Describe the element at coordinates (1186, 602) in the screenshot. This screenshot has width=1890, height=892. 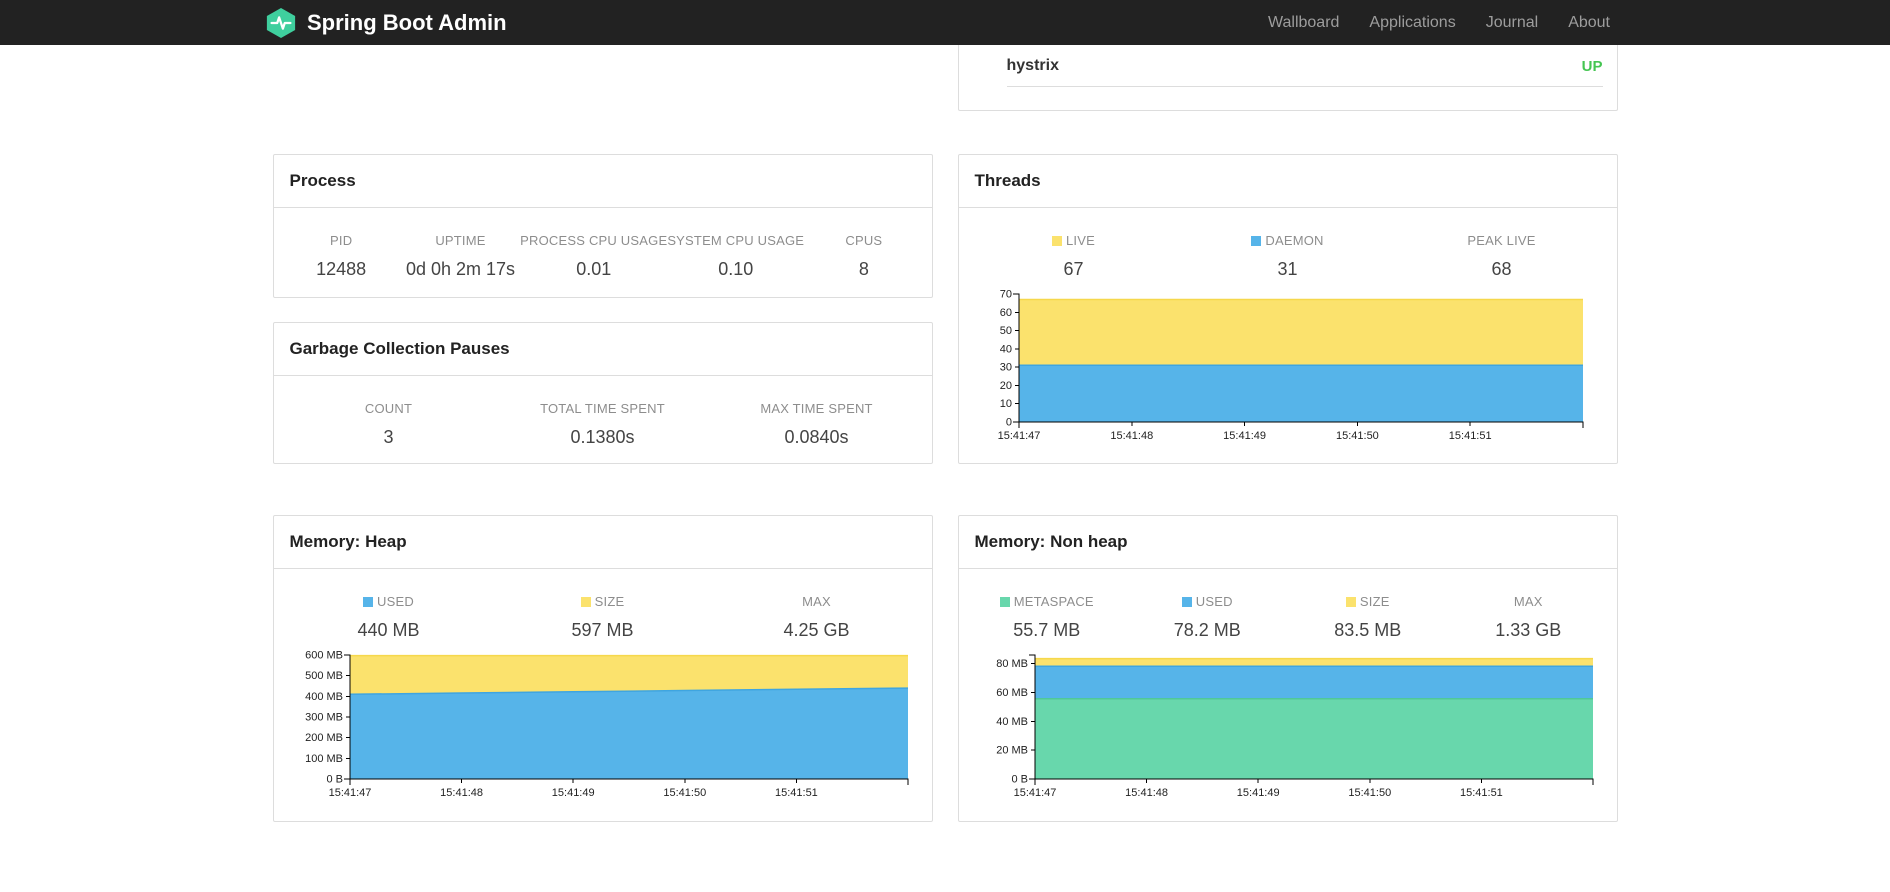
I see `legend-swatch-nonheap-used-icon` at that location.